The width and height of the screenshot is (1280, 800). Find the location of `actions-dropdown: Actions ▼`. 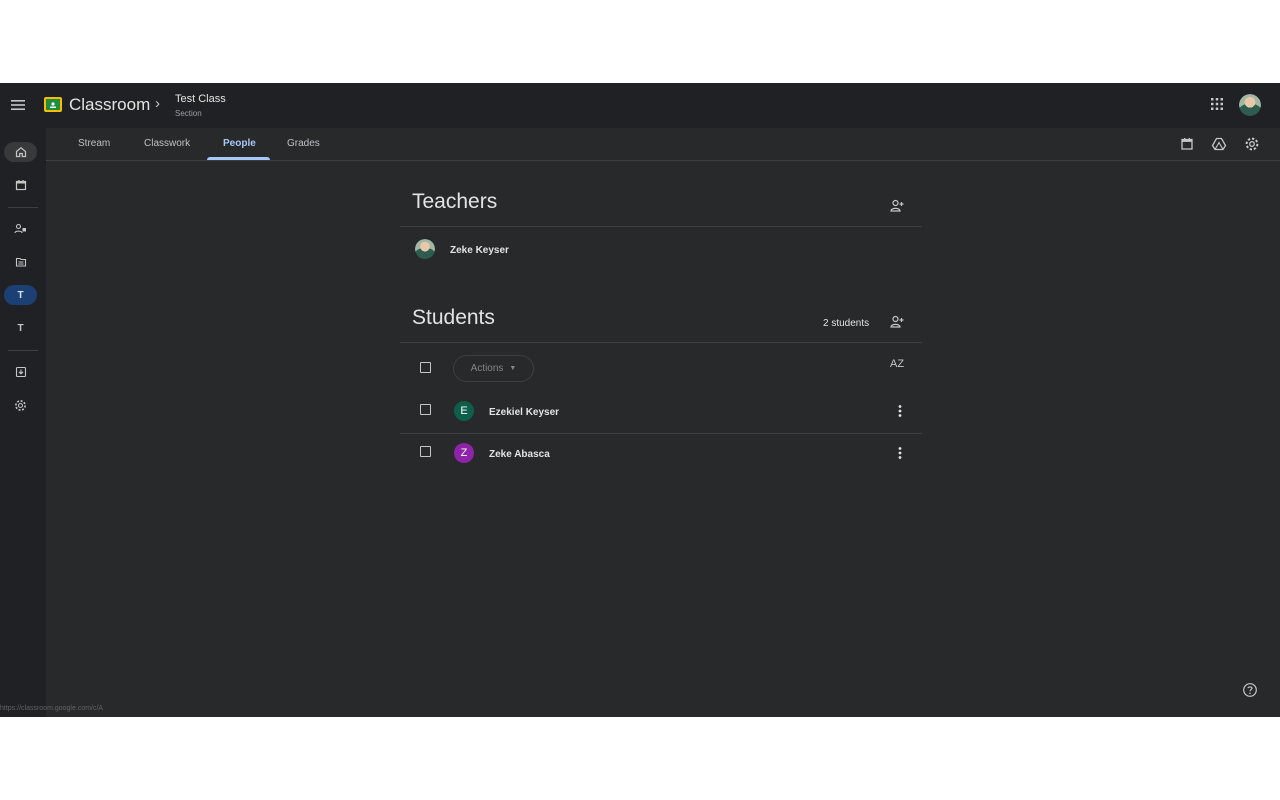

actions-dropdown: Actions ▼ is located at coordinates (493, 368).